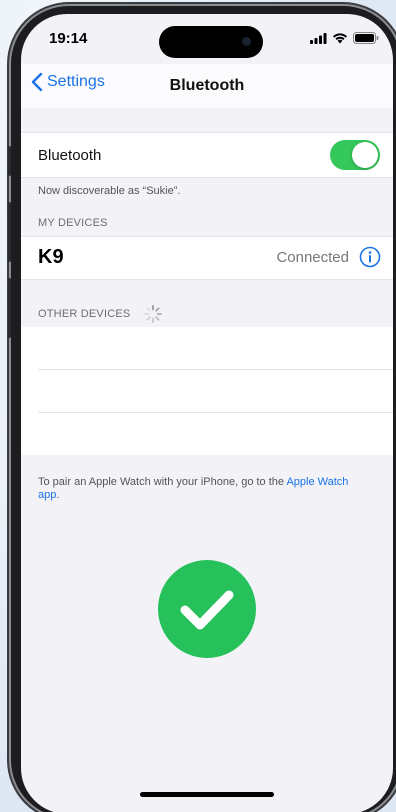  What do you see at coordinates (70, 155) in the screenshot?
I see `bluetooth-label: Bluetooth` at bounding box center [70, 155].